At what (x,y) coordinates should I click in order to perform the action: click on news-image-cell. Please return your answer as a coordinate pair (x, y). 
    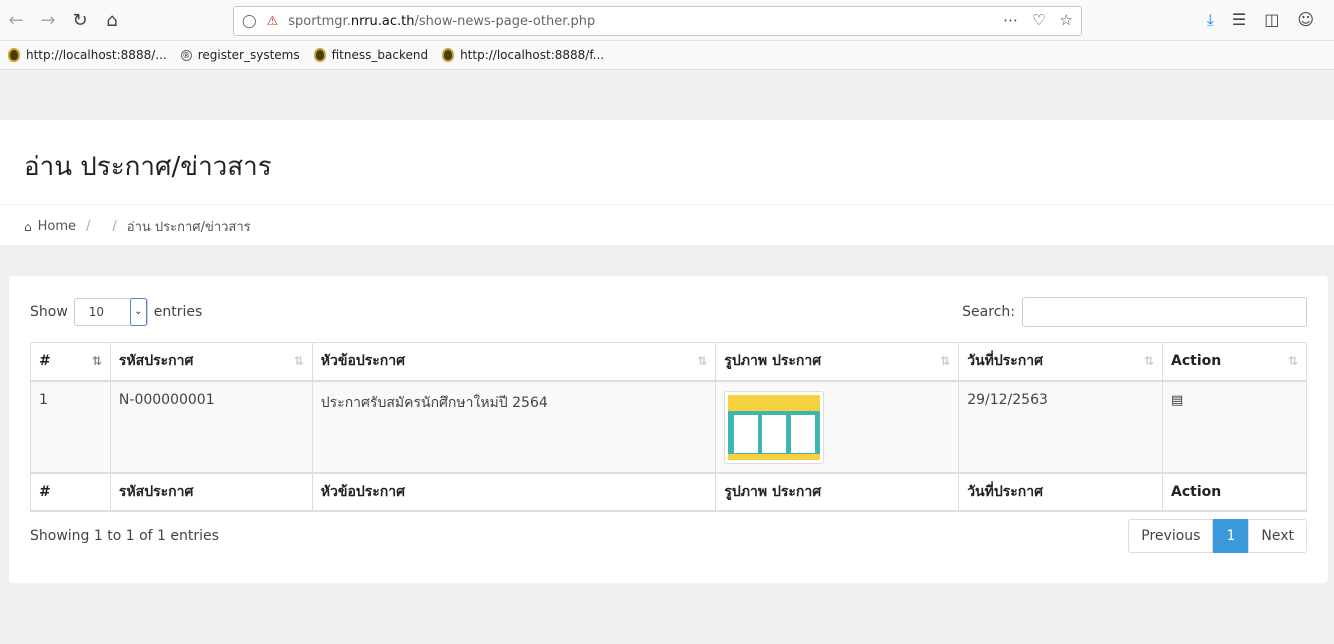
    Looking at the image, I should click on (837, 426).